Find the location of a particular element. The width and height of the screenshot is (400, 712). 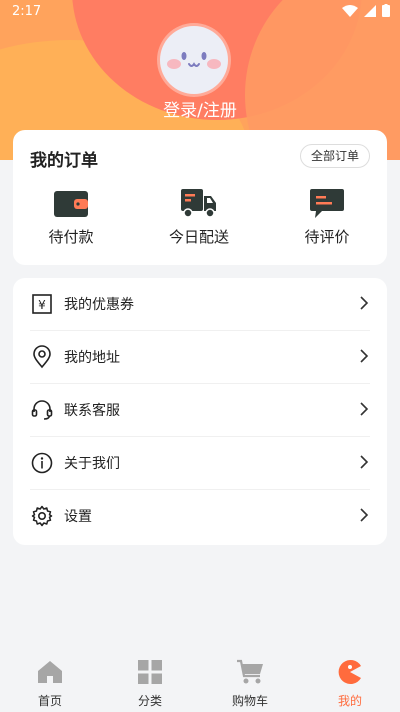

tab-mine: 我的 is located at coordinates (350, 683).